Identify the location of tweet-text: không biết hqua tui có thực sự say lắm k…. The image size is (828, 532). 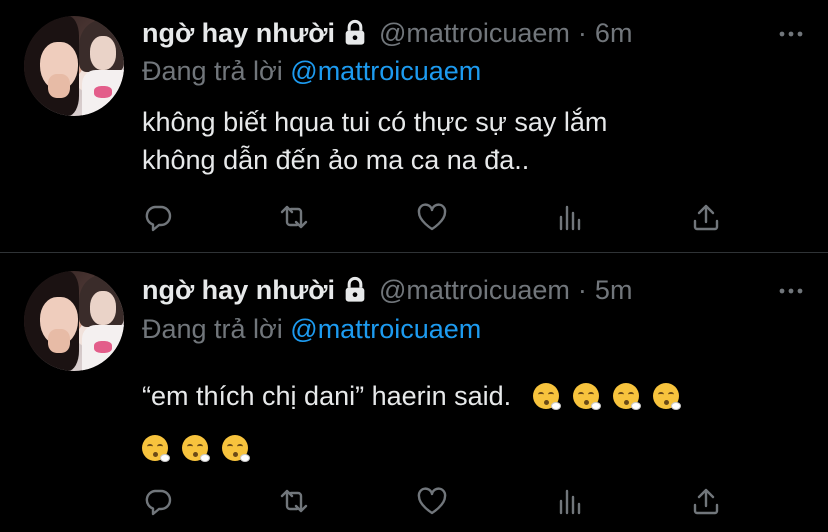
(462, 141).